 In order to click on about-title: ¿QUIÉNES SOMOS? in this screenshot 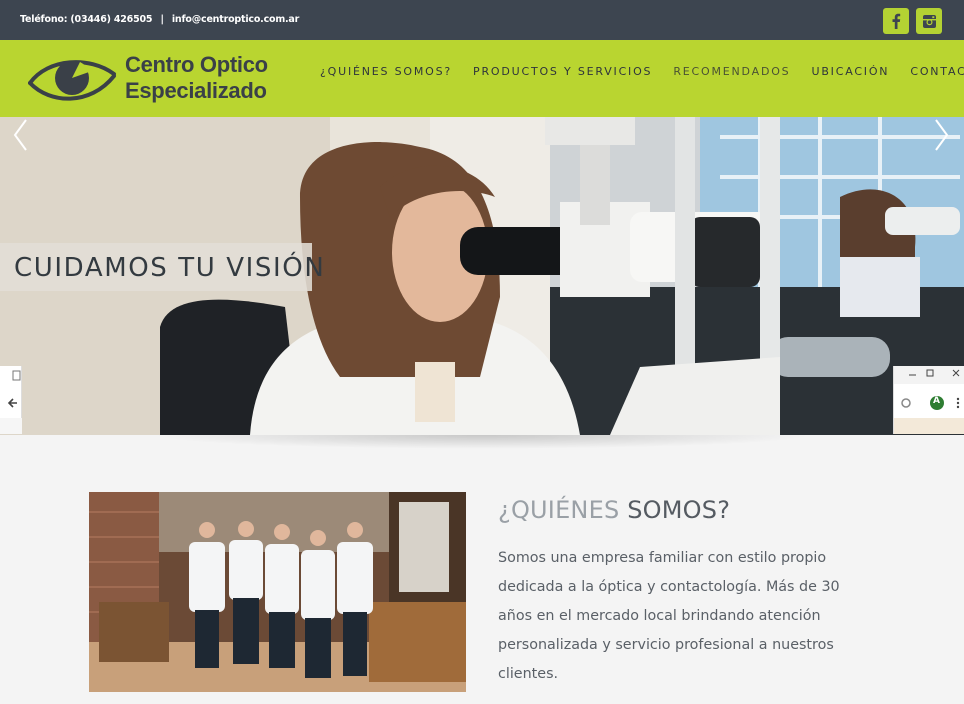, I will do `click(614, 510)`.